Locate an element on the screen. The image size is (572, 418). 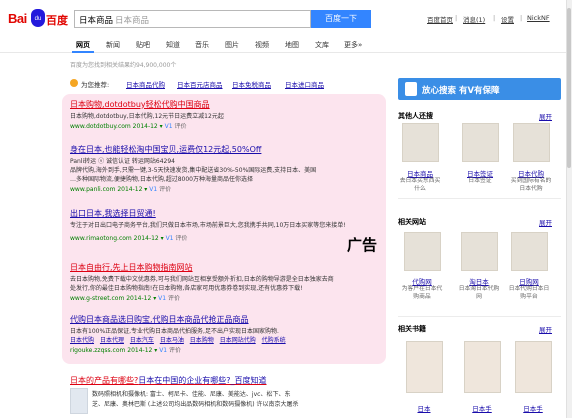
messages-link: 消息(1) is located at coordinates (474, 19).